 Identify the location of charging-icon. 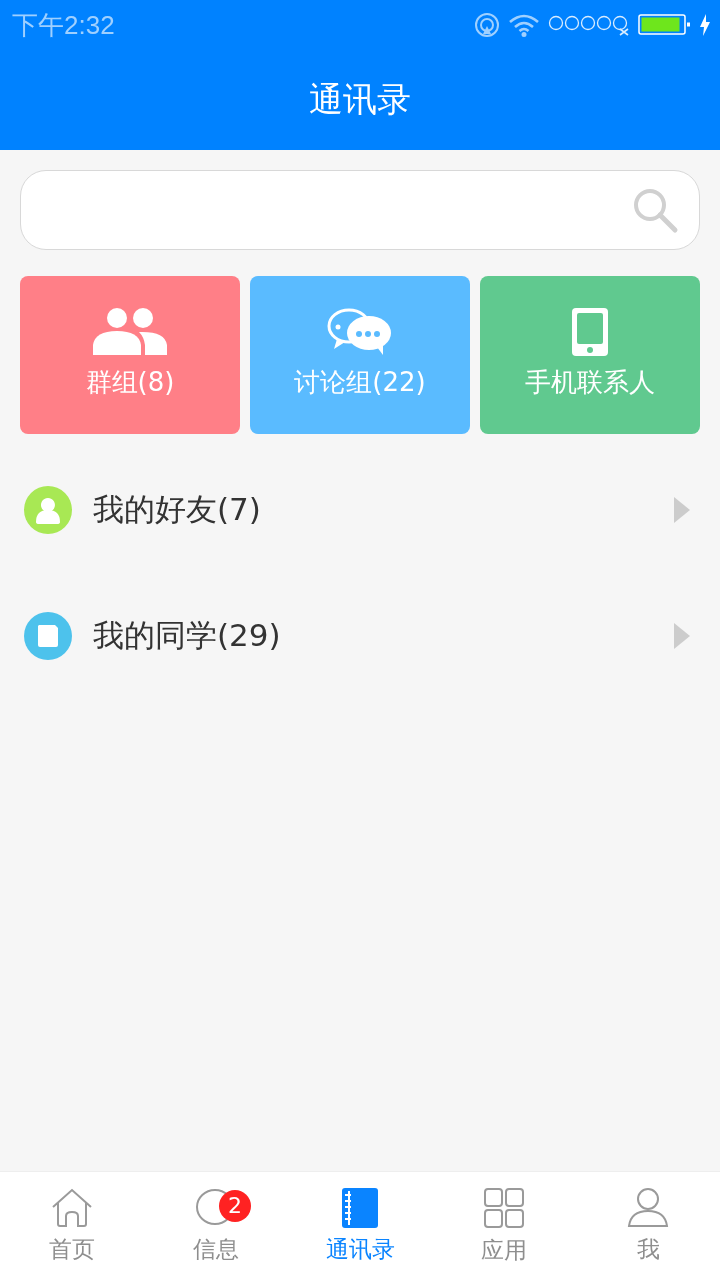
(705, 25).